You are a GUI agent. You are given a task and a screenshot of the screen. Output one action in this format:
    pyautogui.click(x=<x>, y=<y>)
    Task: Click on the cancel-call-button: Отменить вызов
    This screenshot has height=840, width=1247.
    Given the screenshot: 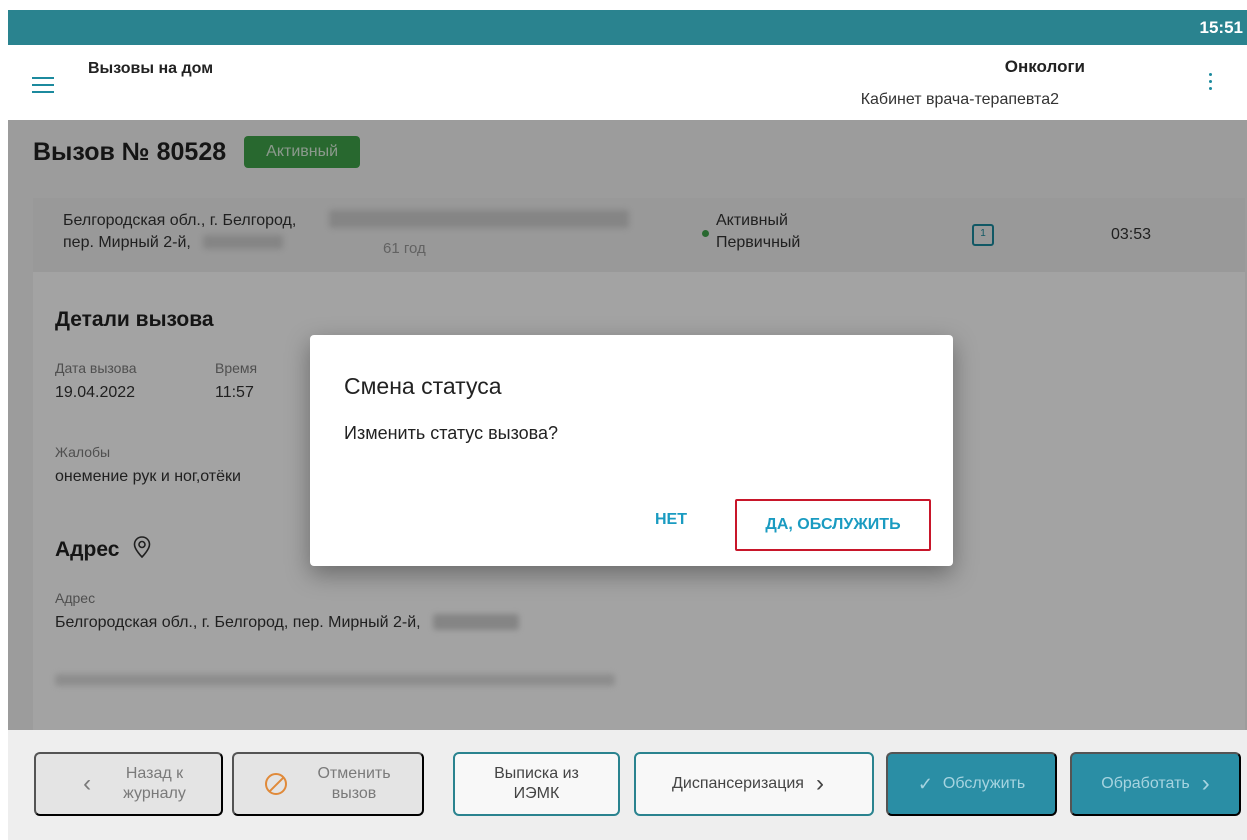 What is the action you would take?
    pyautogui.click(x=328, y=784)
    